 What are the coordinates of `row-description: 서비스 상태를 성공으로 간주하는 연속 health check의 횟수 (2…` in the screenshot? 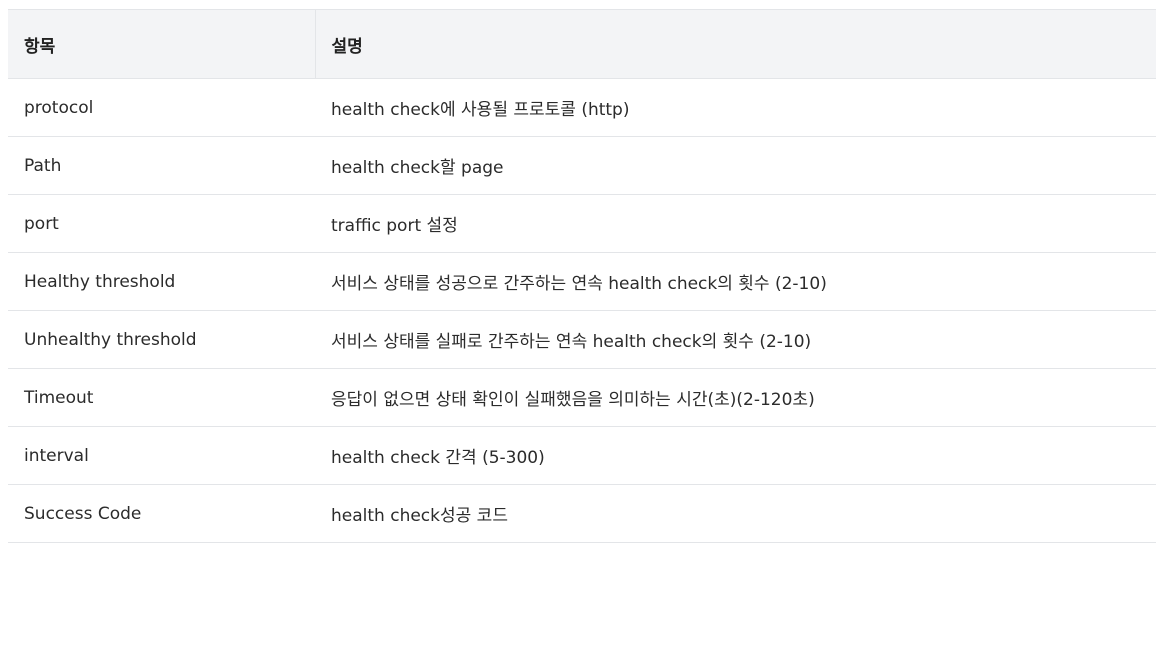 It's located at (735, 281).